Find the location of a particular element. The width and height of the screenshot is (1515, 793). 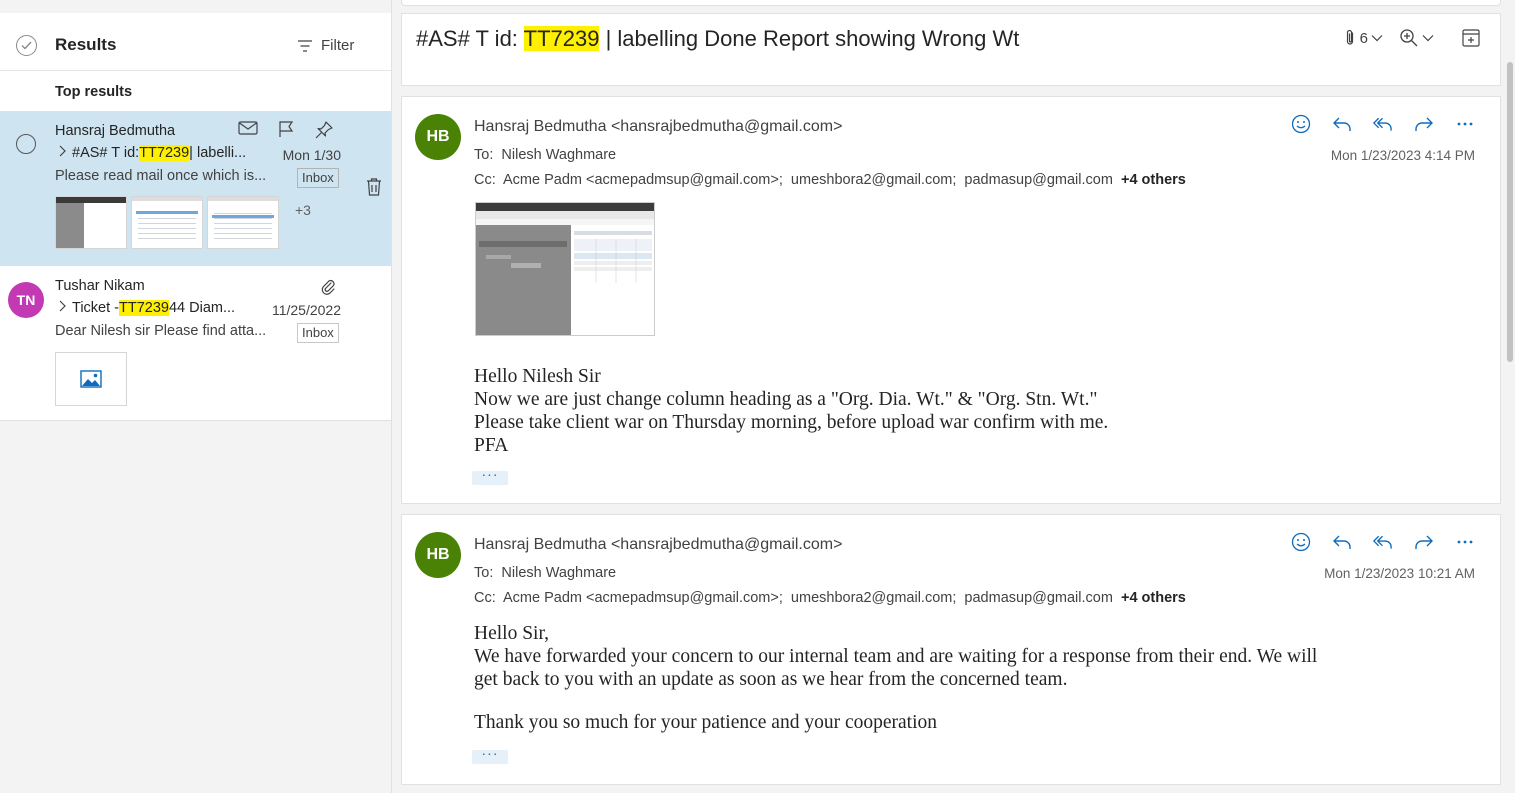

attachments-dropdown: 6 is located at coordinates (1363, 38).